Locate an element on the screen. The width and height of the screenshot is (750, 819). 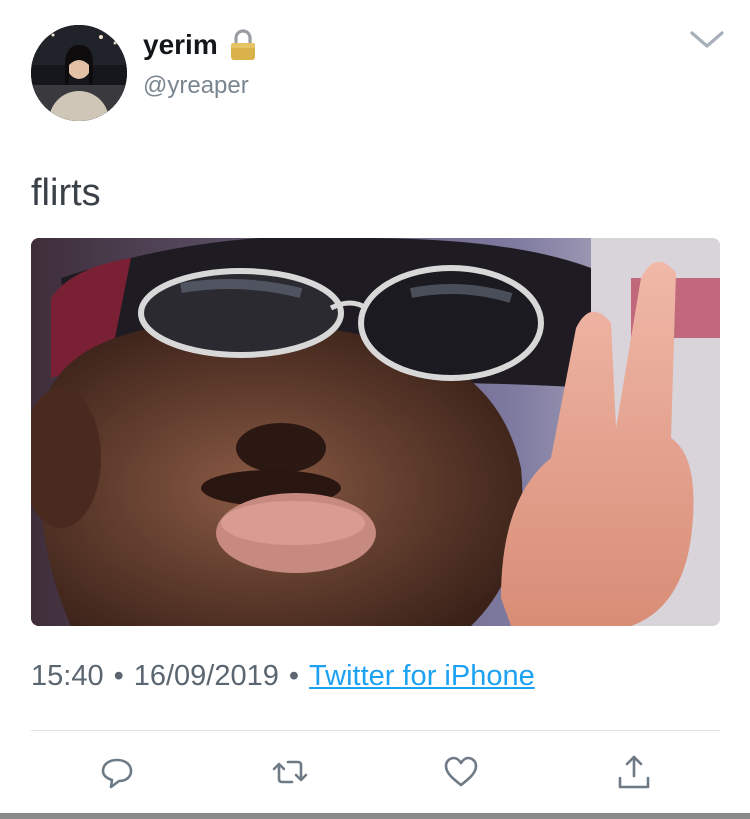
user-handle: @yreaper is located at coordinates (196, 86).